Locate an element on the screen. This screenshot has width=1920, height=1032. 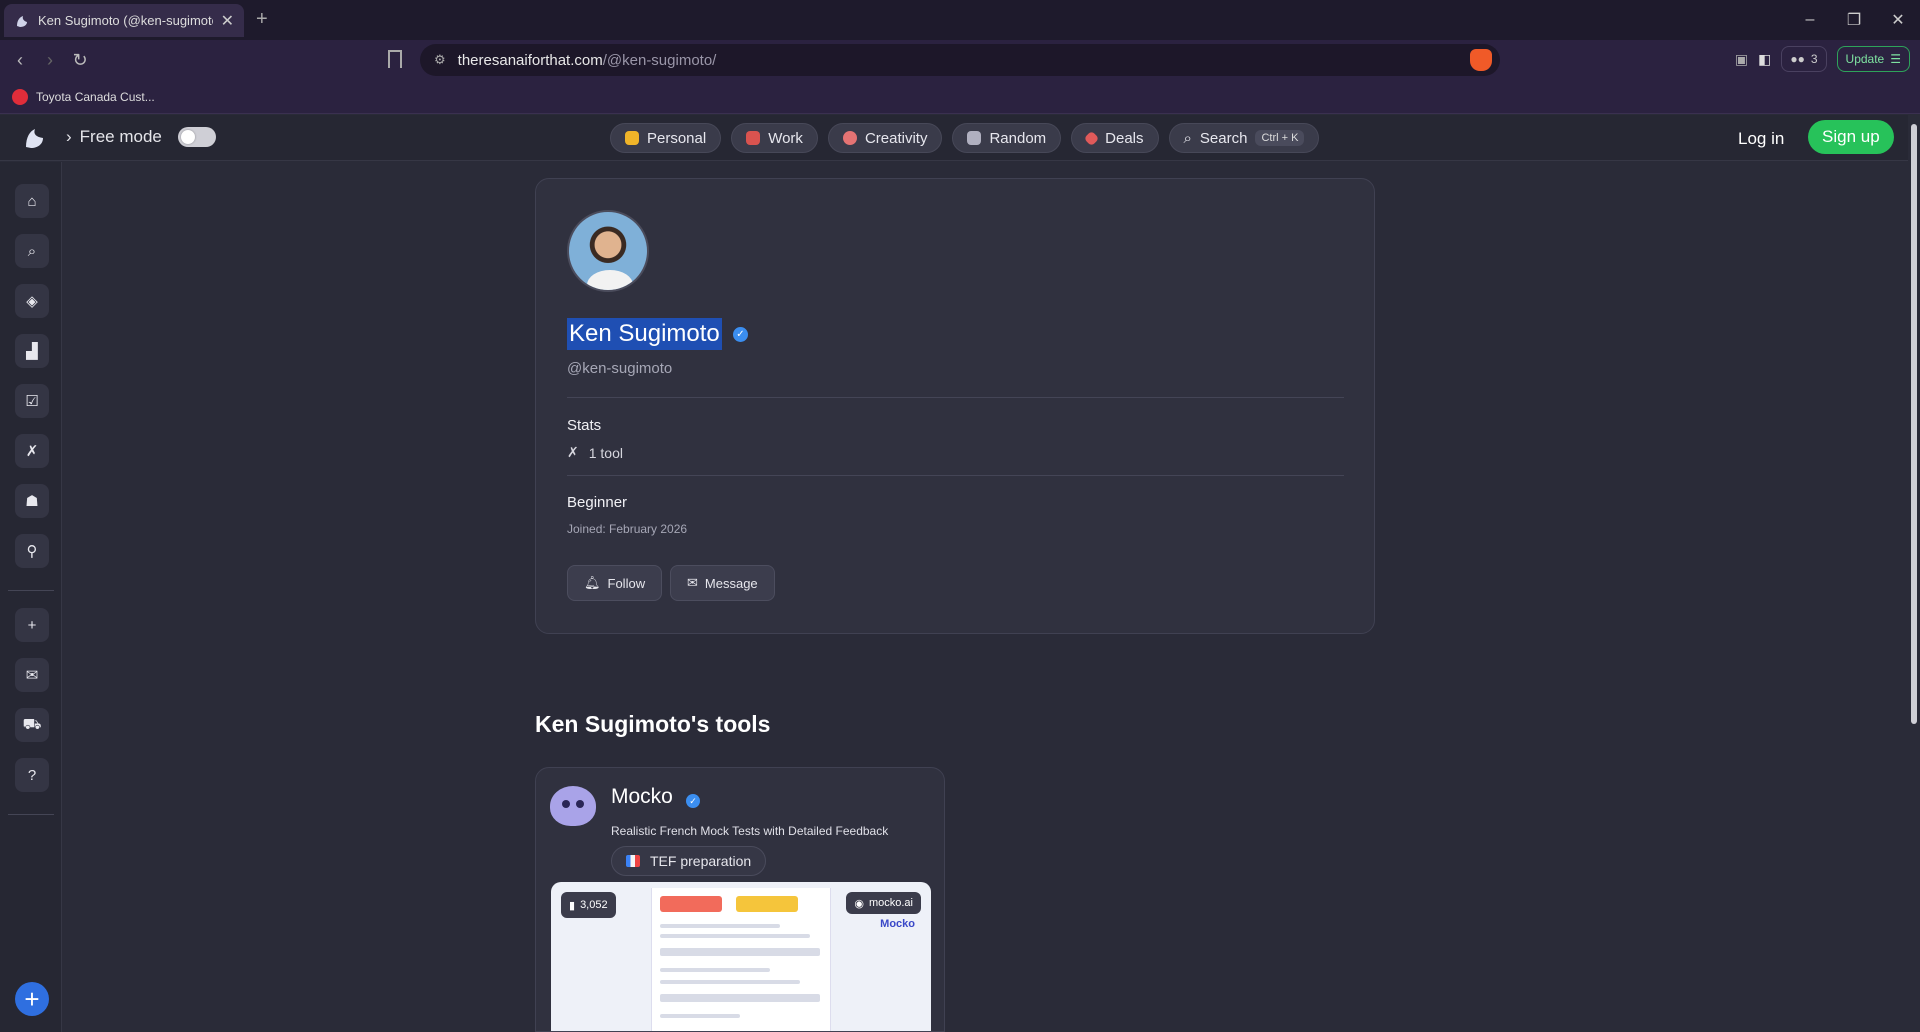
palette-icon is located at coordinates (849, 138).